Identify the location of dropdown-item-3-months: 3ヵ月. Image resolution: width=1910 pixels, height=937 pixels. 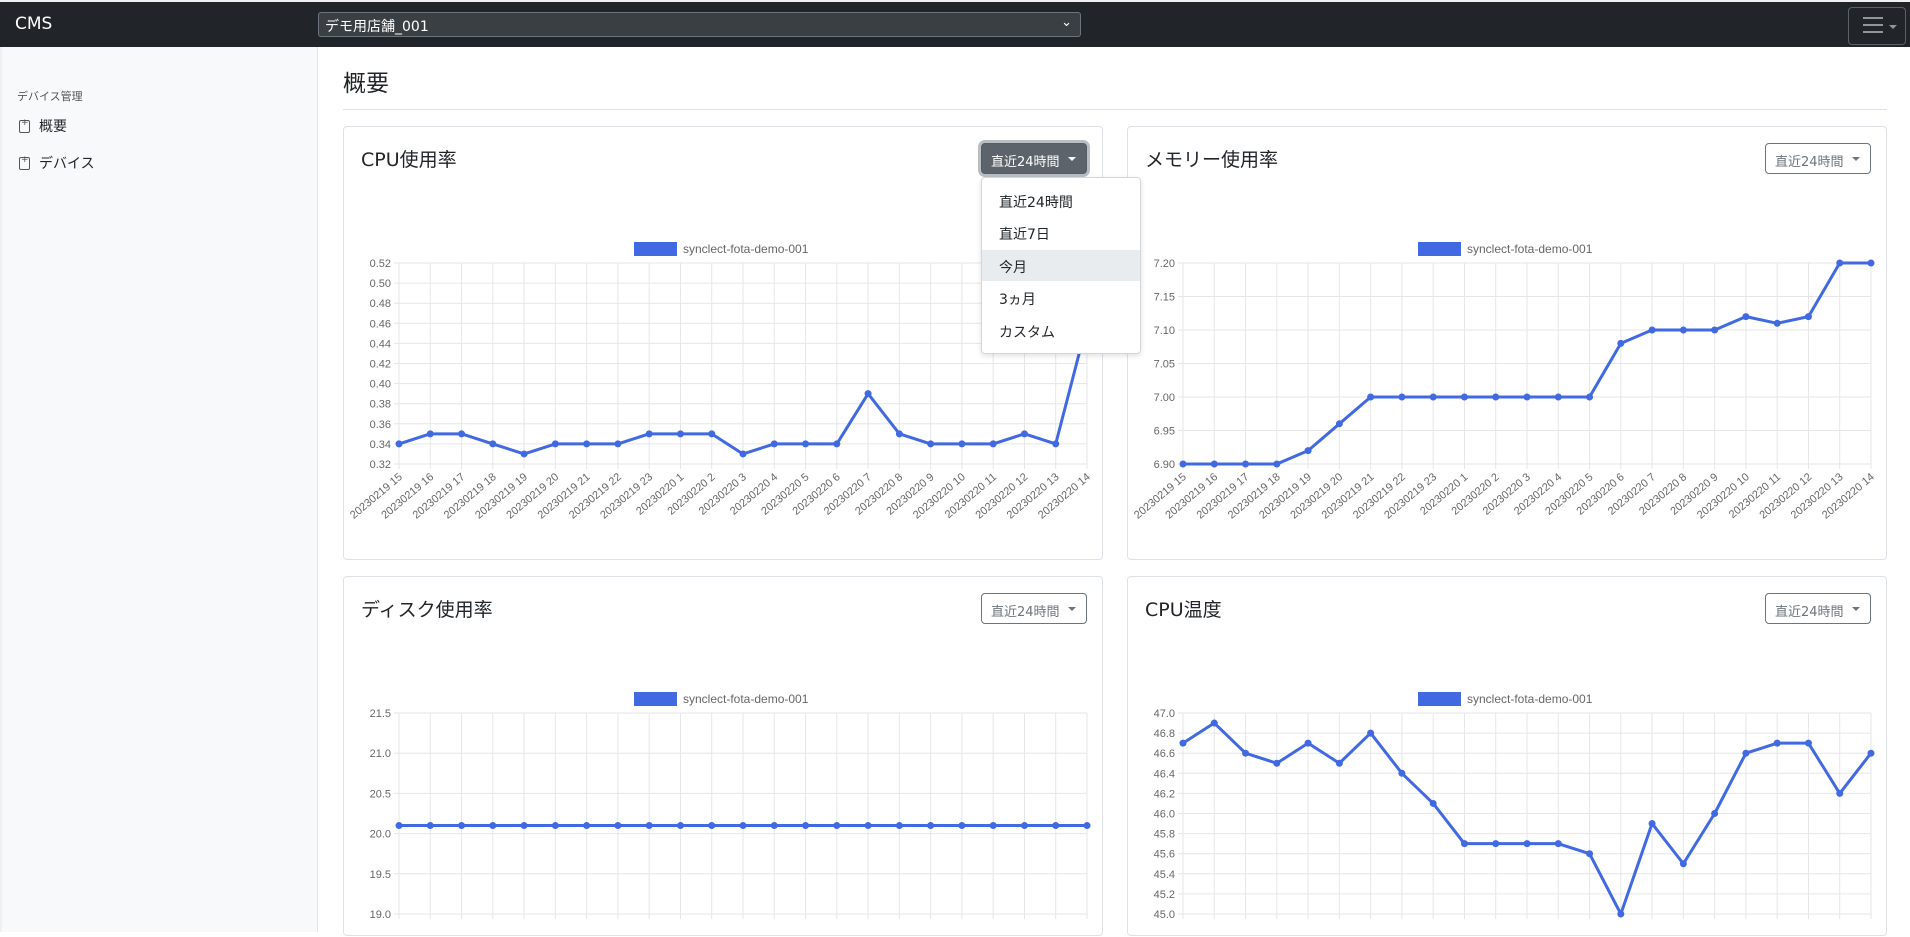
(1061, 297).